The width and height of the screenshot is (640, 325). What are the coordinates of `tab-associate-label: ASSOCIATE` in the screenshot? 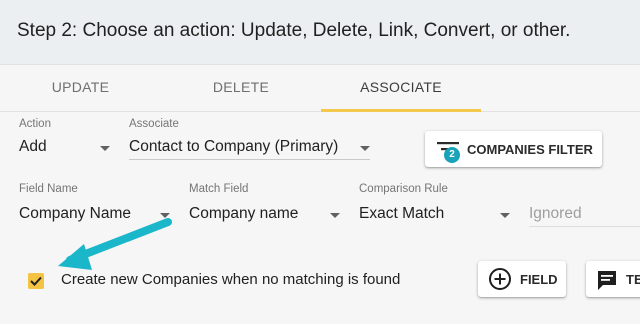 It's located at (401, 87).